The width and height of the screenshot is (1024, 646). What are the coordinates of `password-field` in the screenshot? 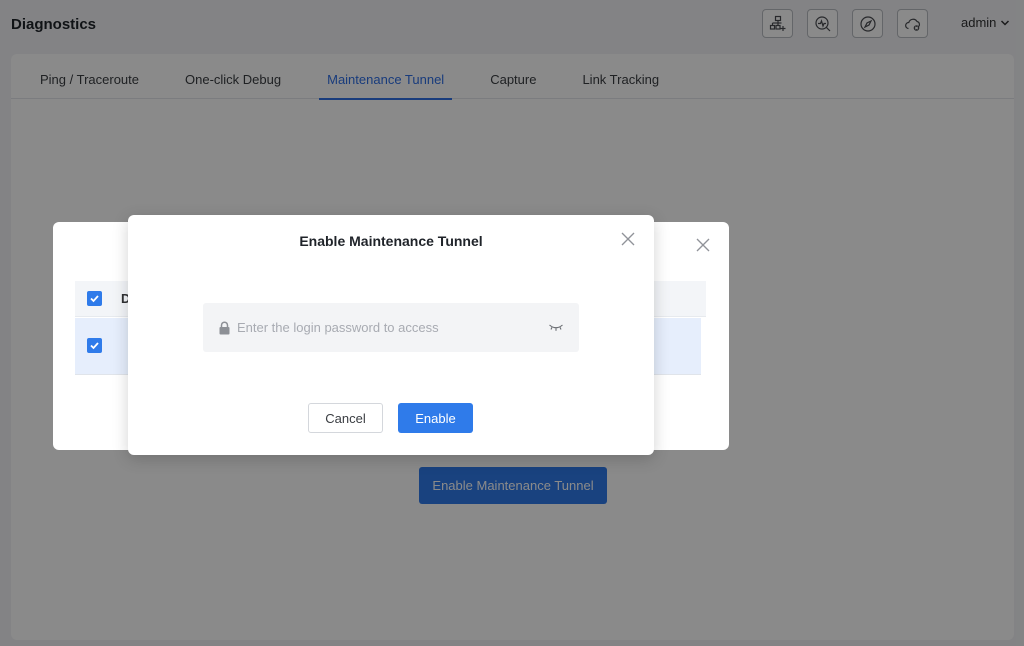 It's located at (391, 327).